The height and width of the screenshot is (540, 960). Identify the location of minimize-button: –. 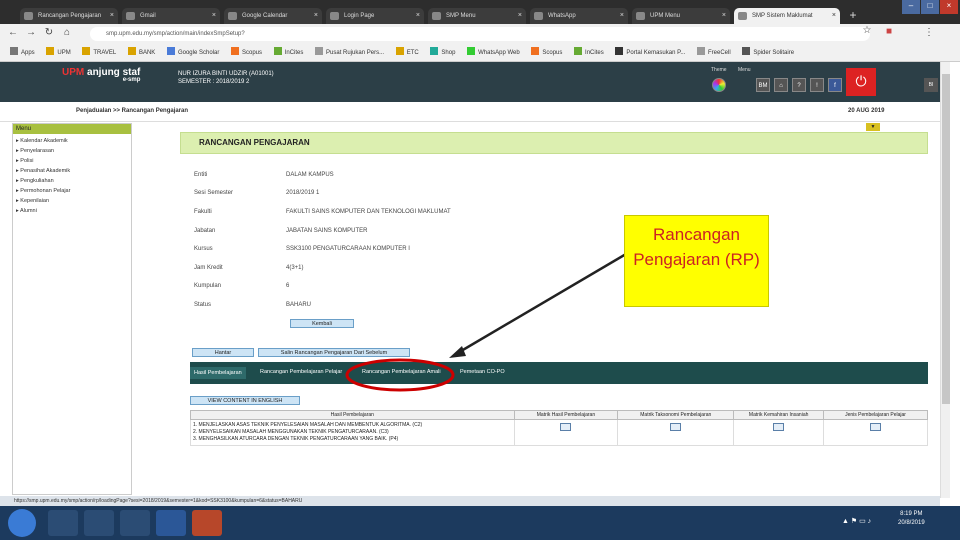
(911, 7).